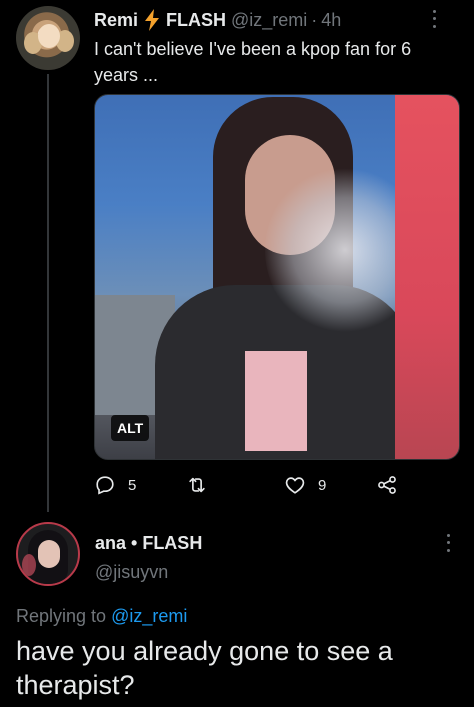 This screenshot has height=707, width=474. I want to click on bolt-icon, so click(152, 20).